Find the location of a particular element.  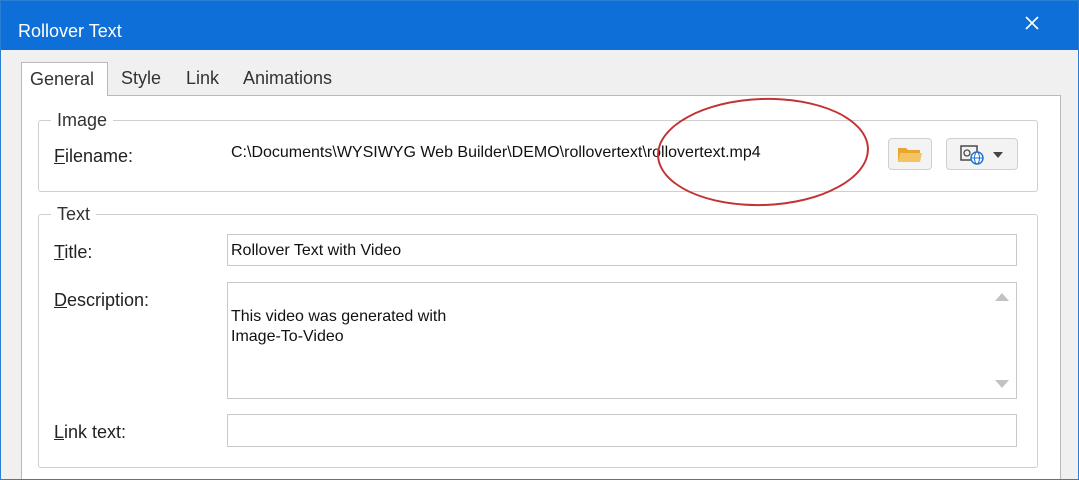

description-label: Description: is located at coordinates (101, 300).